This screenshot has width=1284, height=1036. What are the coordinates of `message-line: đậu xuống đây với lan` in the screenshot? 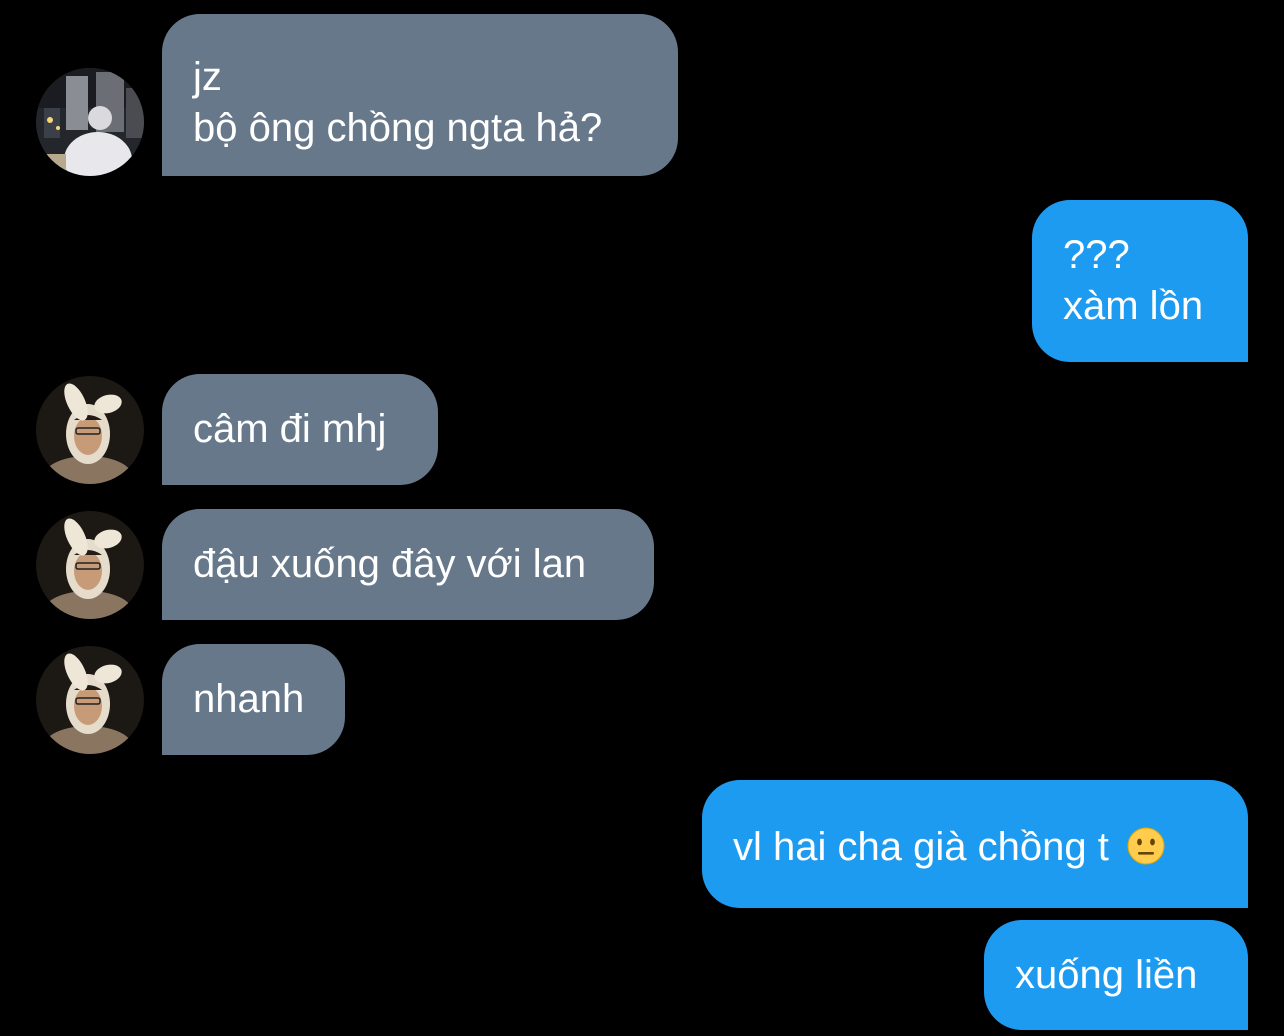 It's located at (390, 564).